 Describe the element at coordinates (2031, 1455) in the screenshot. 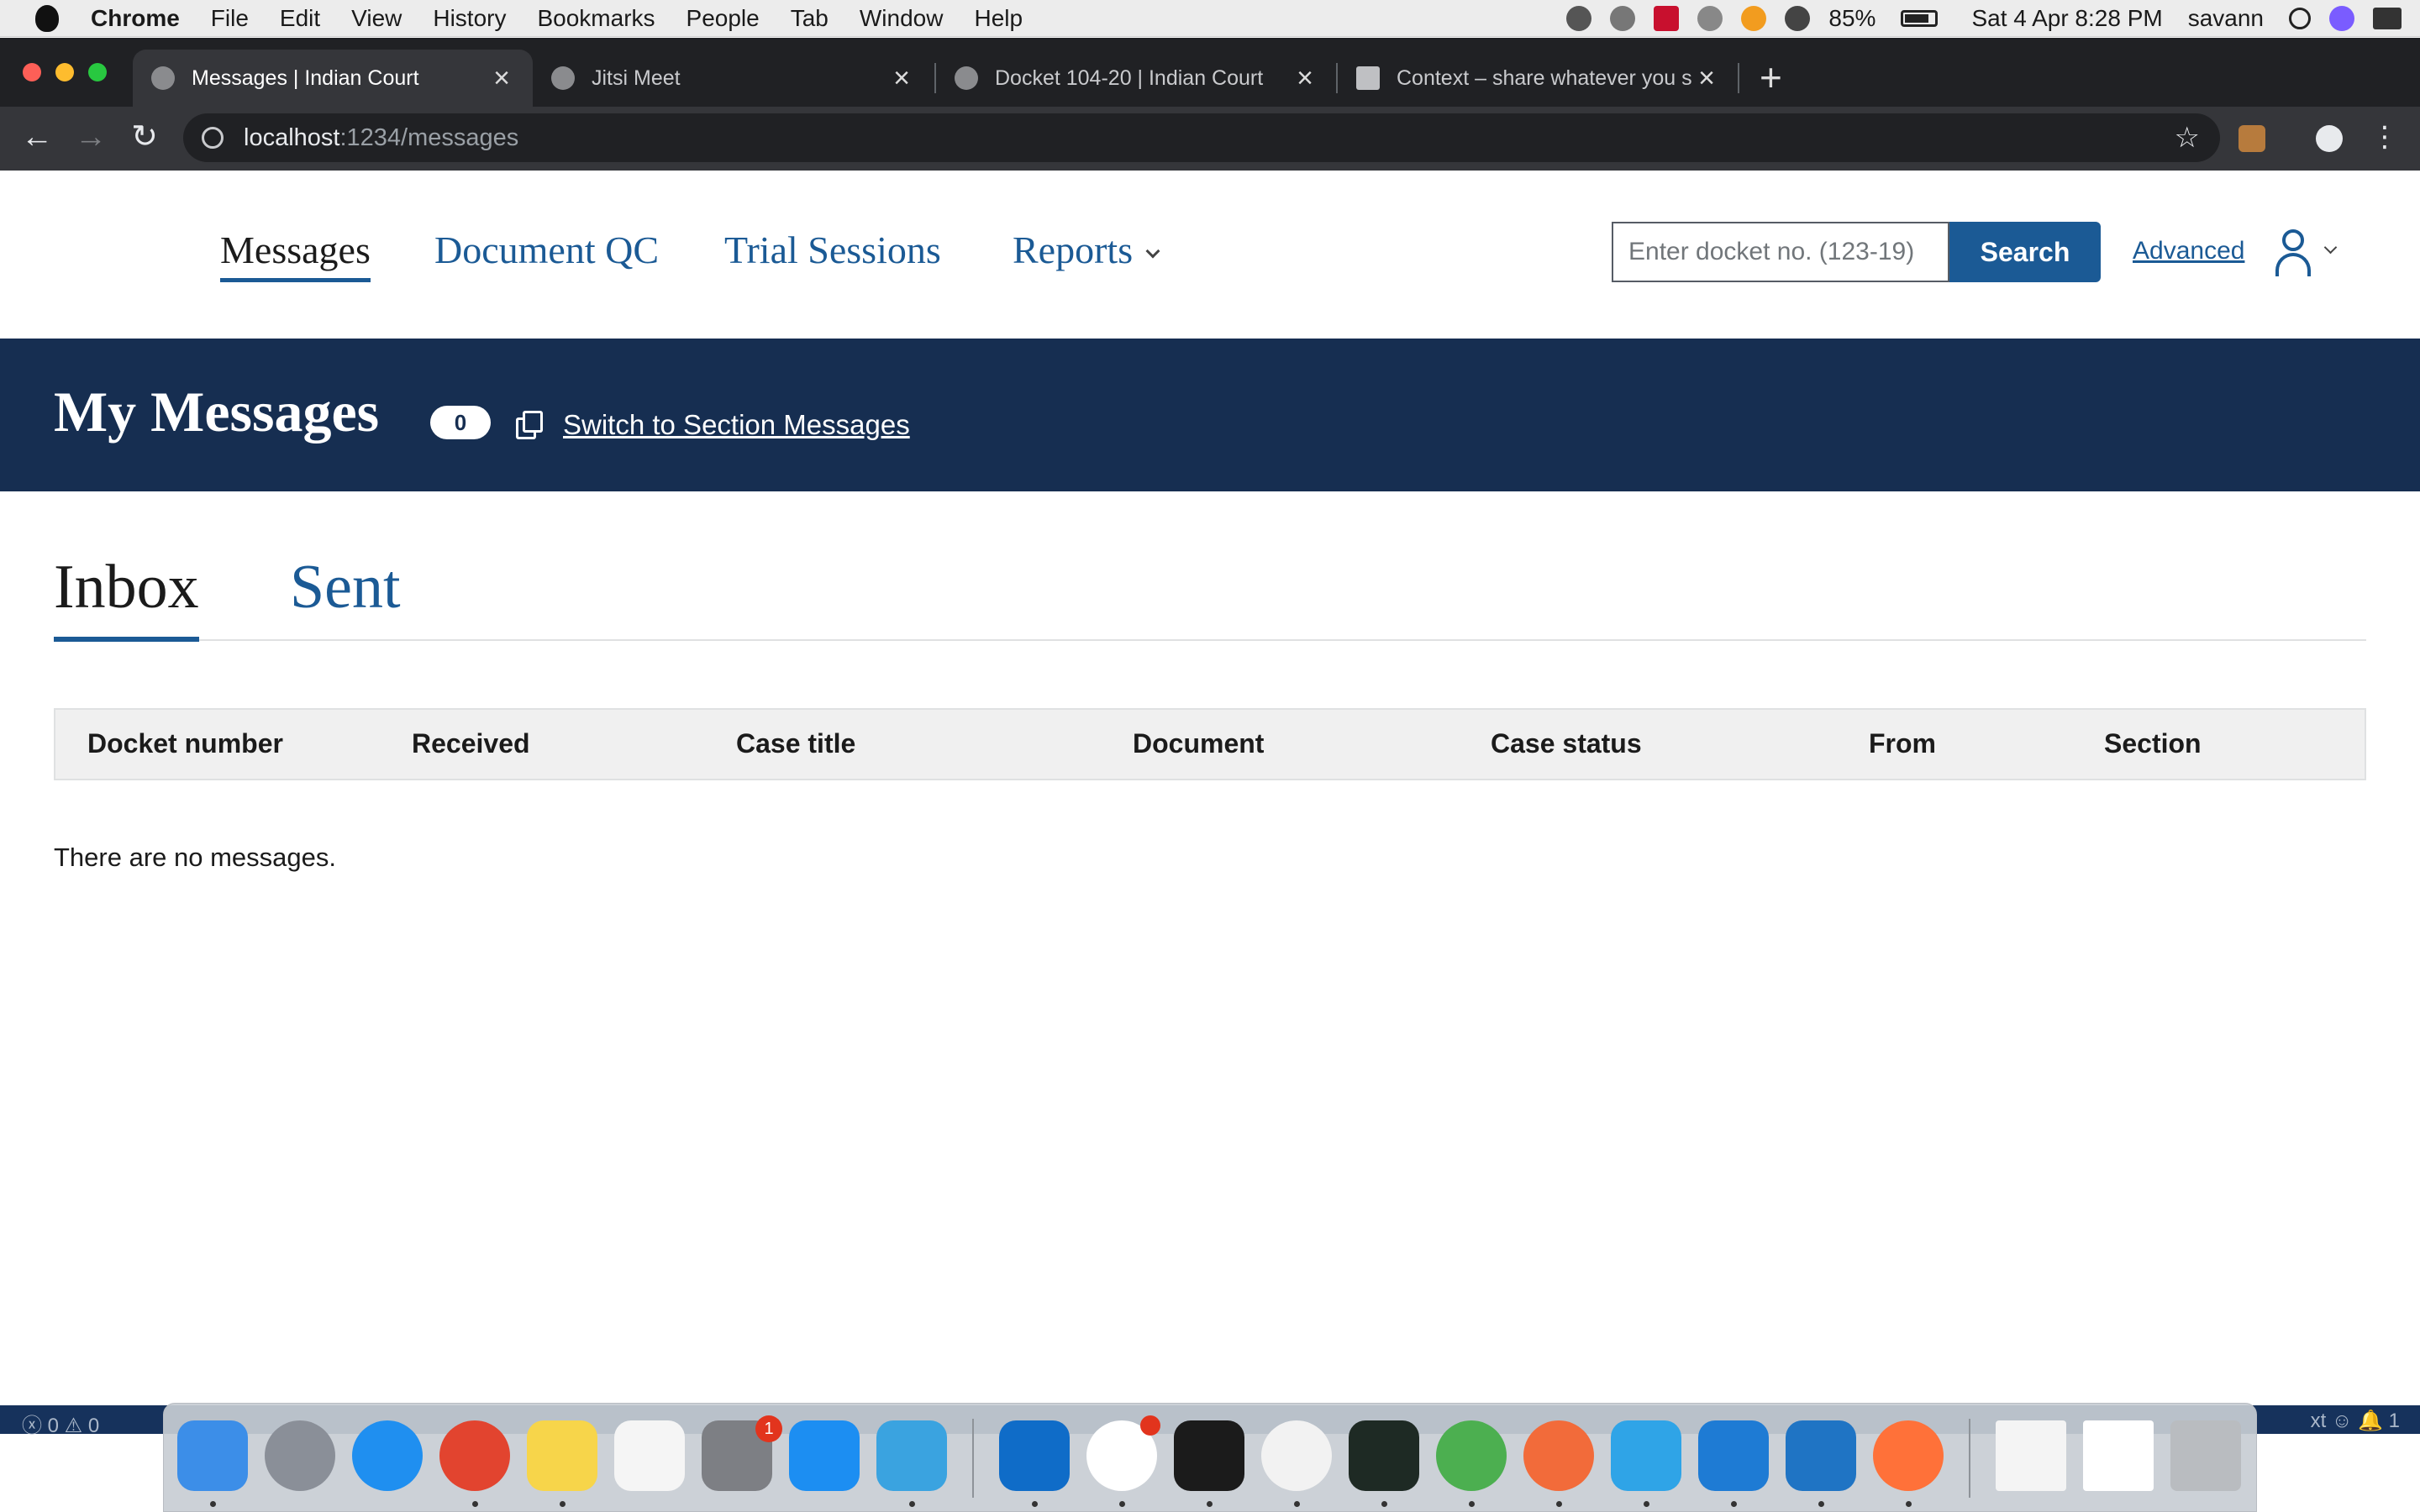

I see `document-icon` at that location.